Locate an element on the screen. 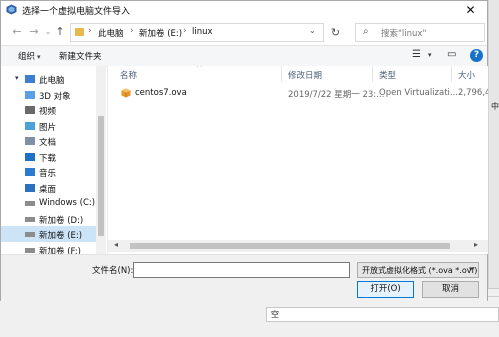  search-box: ⌕ 搜索"linux" is located at coordinates (420, 32).